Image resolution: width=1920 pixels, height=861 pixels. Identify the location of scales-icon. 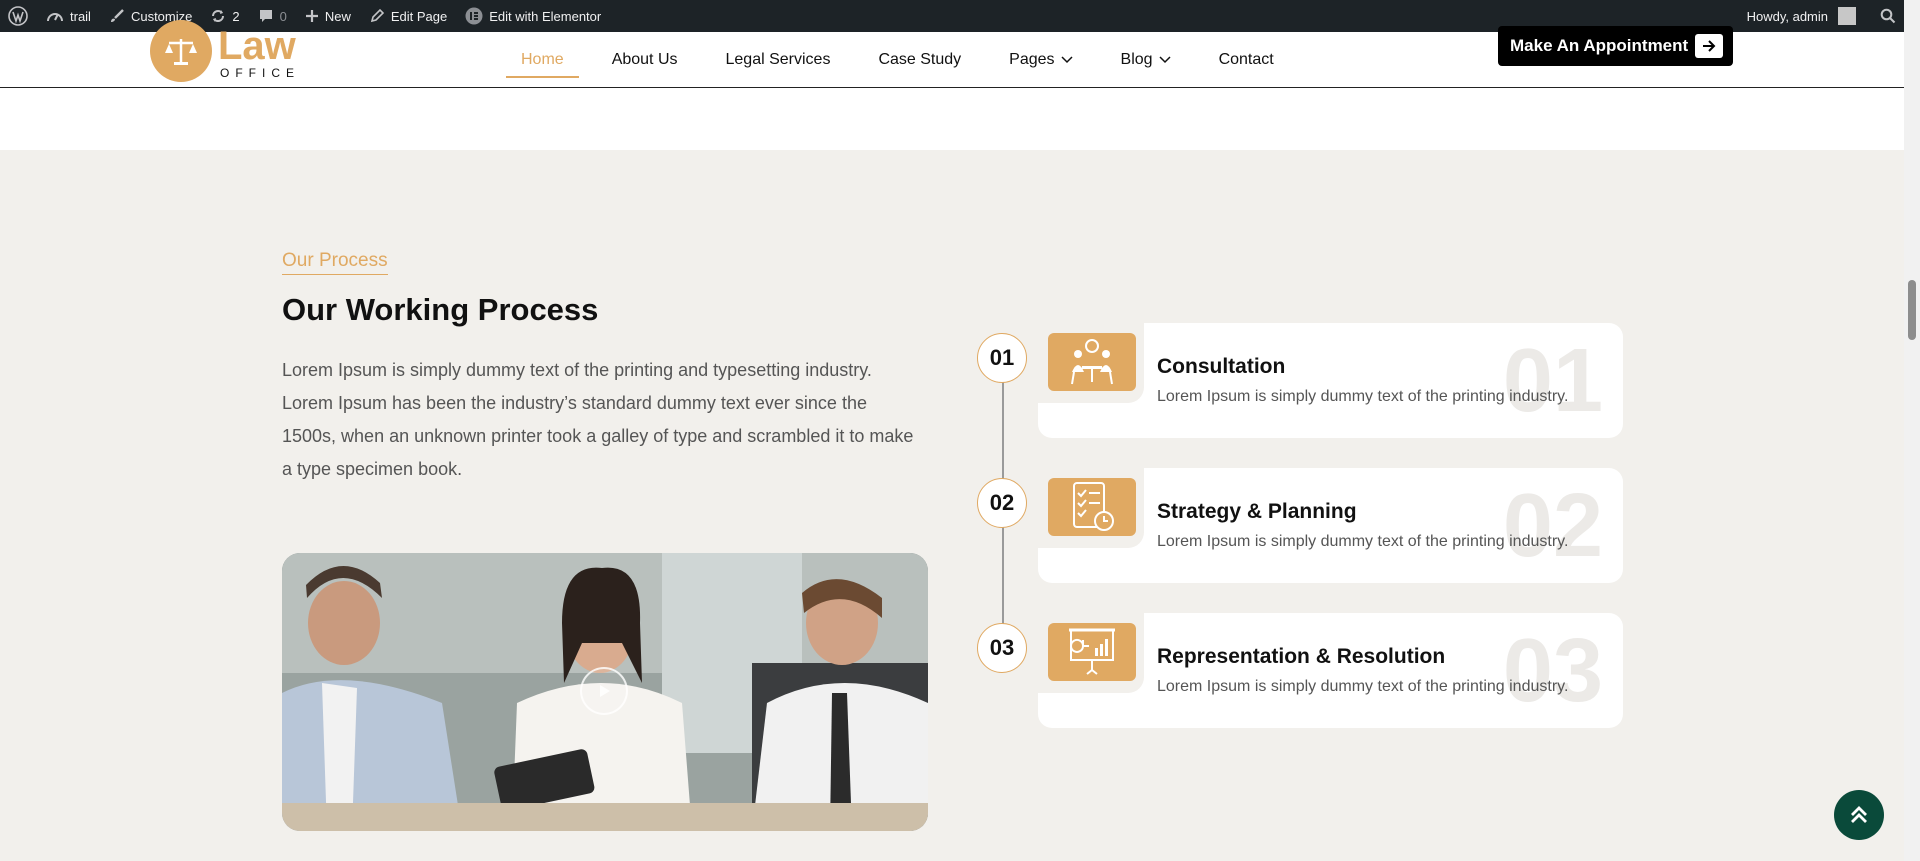
(181, 51).